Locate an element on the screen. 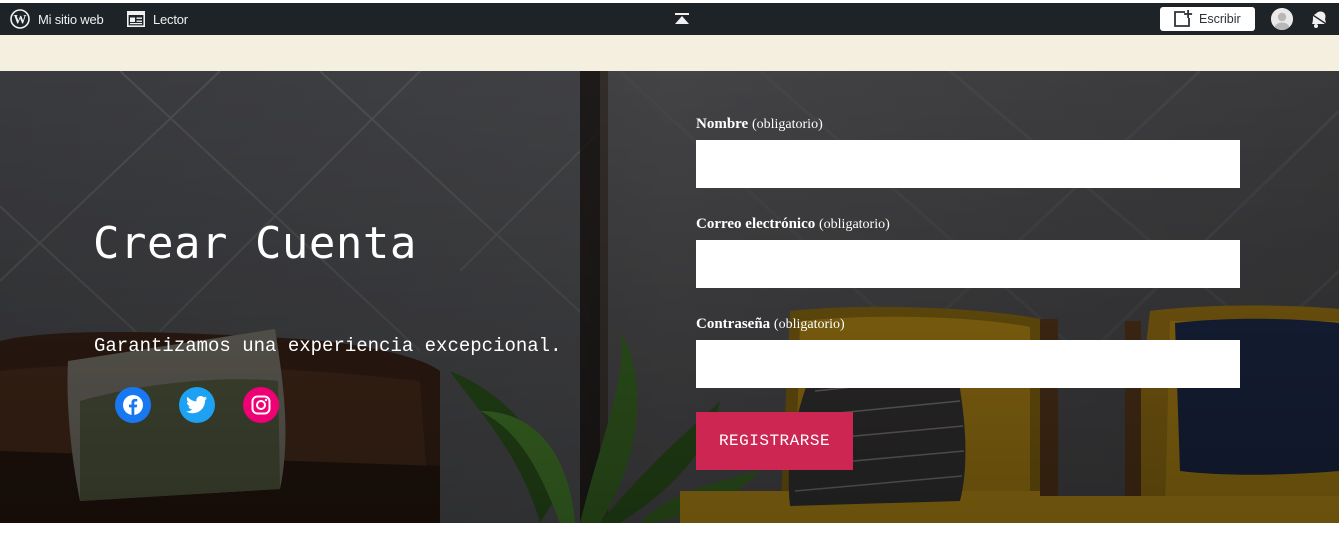  header-band is located at coordinates (669, 53).